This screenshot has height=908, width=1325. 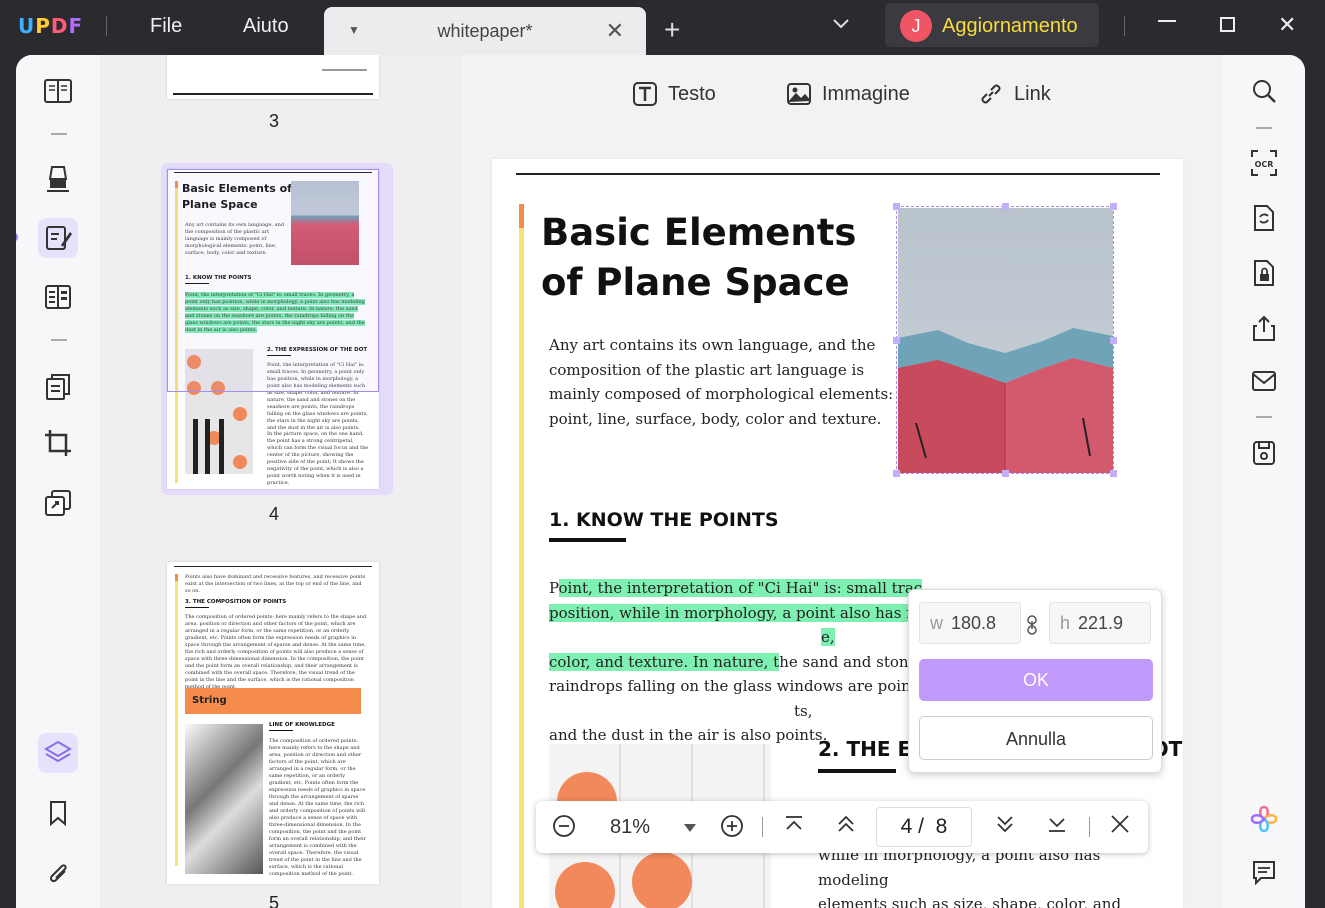 What do you see at coordinates (690, 828) in the screenshot?
I see `zoom-dropdown-icon` at bounding box center [690, 828].